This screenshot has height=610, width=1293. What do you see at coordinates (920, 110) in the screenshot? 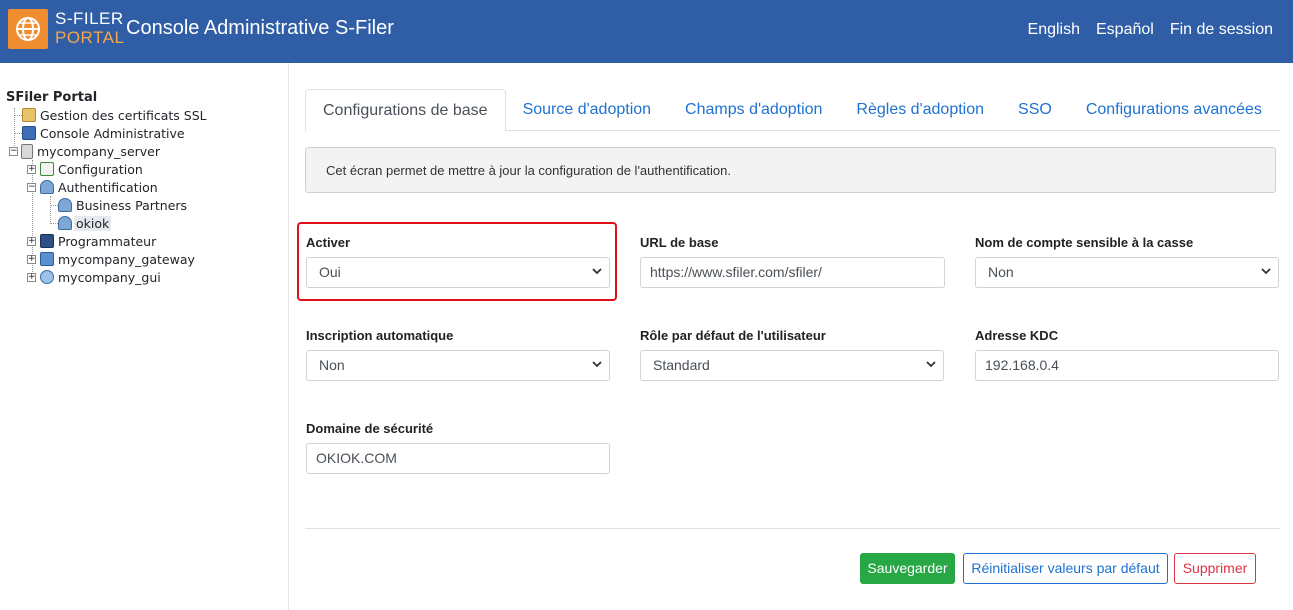
I see `tab-adoption-rules: Règles d'adoption` at bounding box center [920, 110].